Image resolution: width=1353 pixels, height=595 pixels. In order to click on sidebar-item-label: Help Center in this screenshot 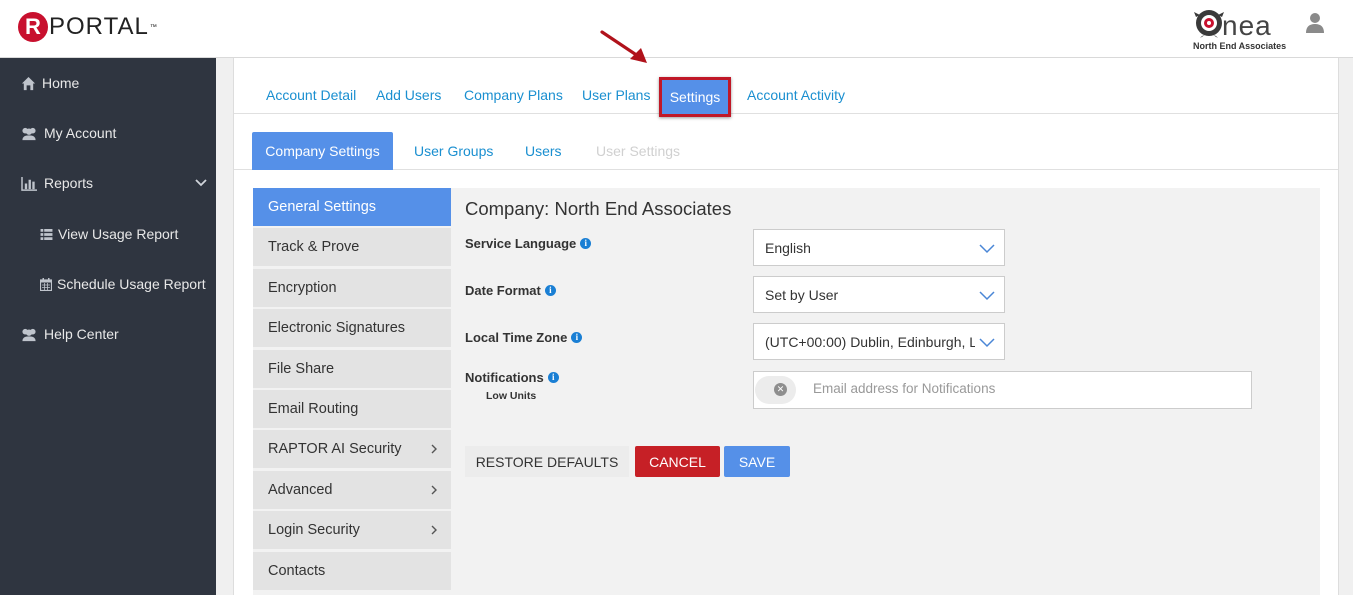, I will do `click(81, 334)`.